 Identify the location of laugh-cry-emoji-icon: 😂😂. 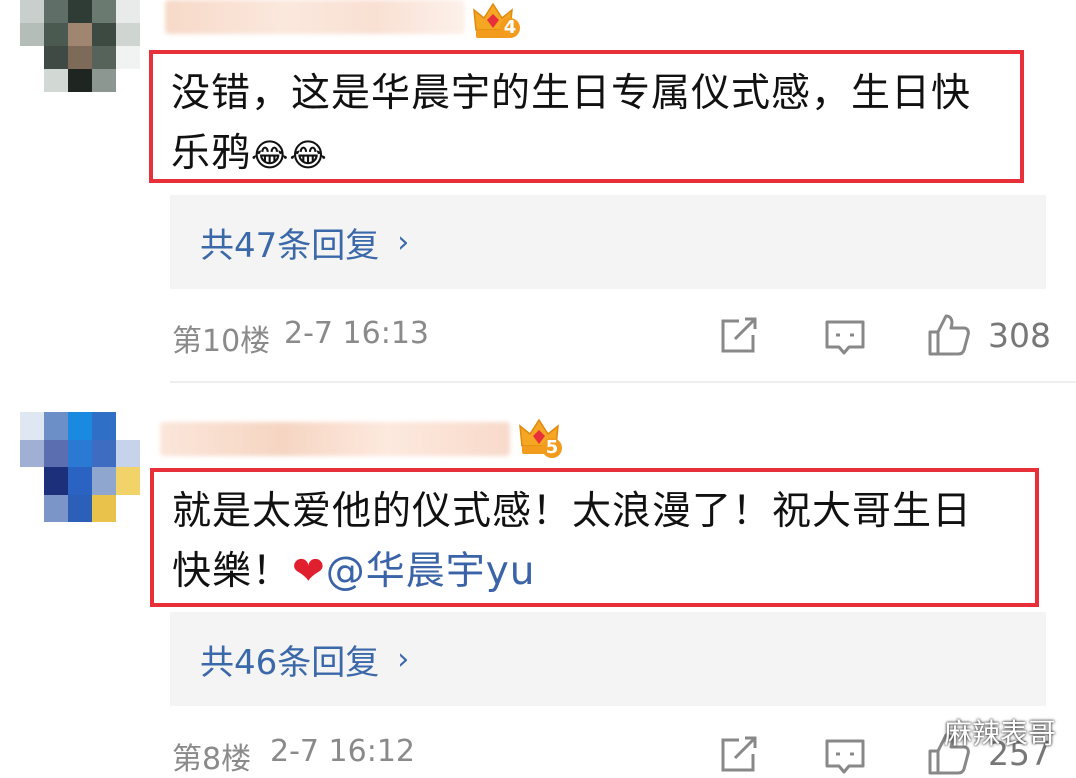
(289, 155).